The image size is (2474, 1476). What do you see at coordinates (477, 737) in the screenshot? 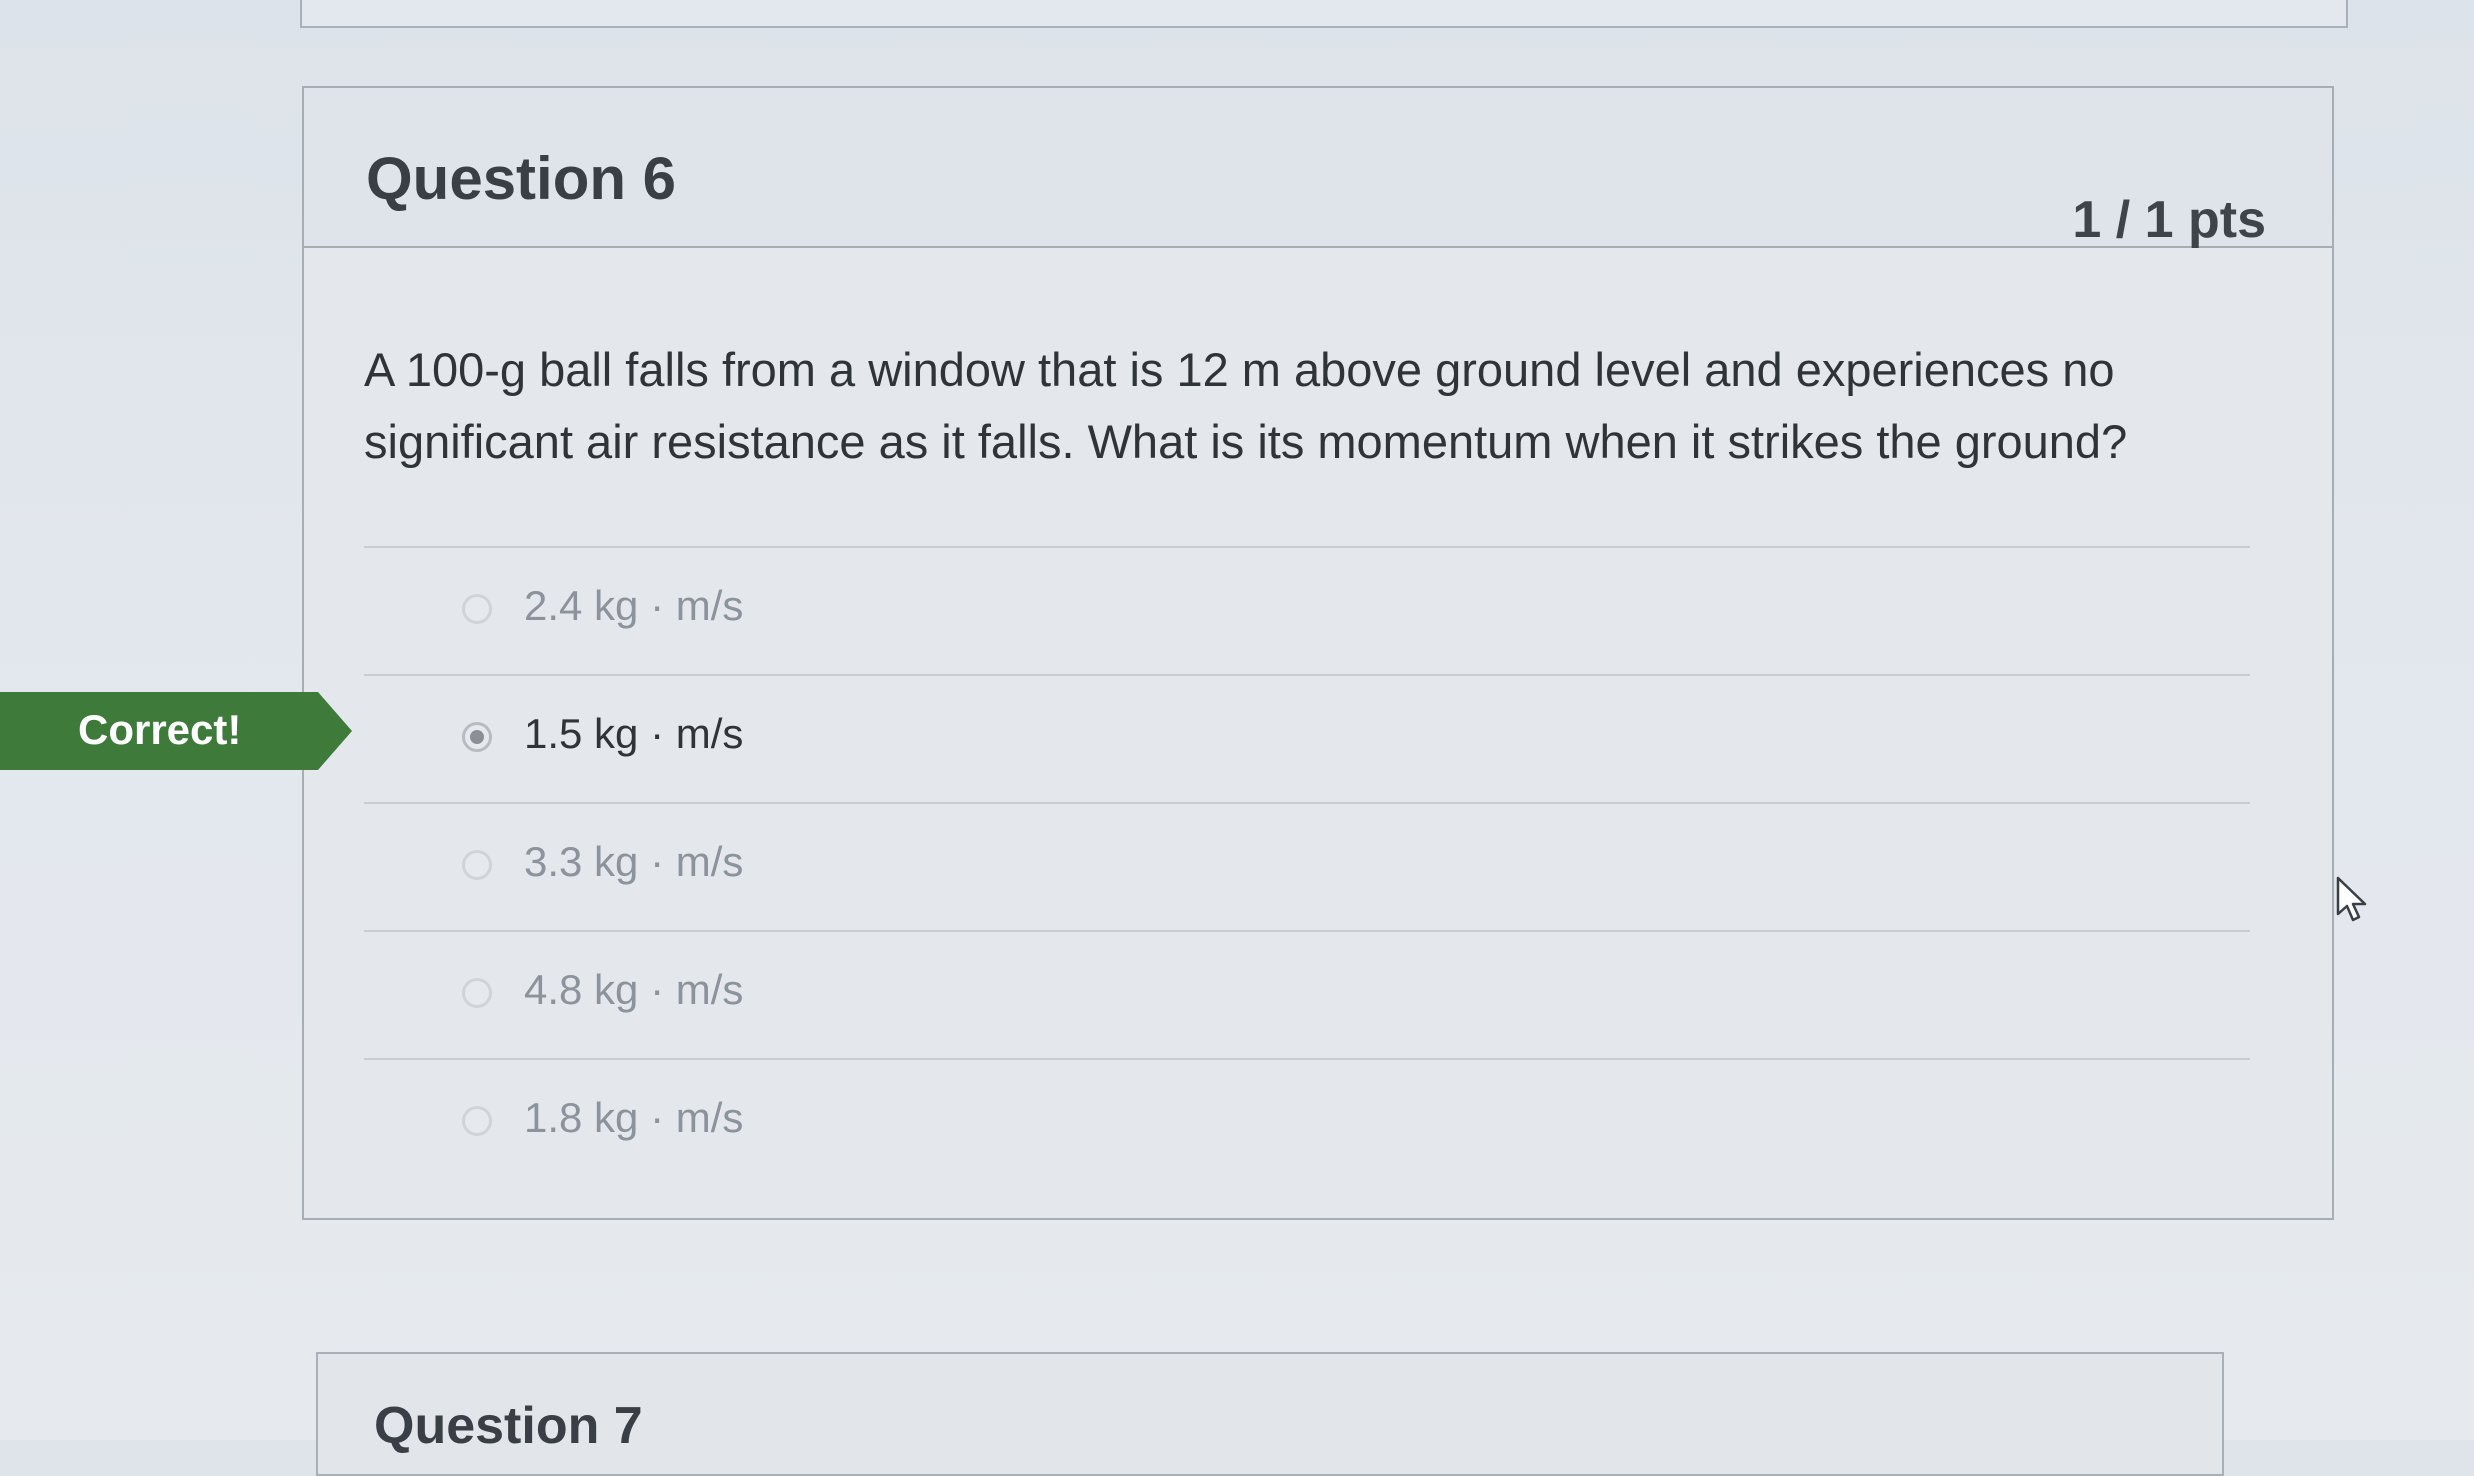
I see `radio-button-checked-icon` at bounding box center [477, 737].